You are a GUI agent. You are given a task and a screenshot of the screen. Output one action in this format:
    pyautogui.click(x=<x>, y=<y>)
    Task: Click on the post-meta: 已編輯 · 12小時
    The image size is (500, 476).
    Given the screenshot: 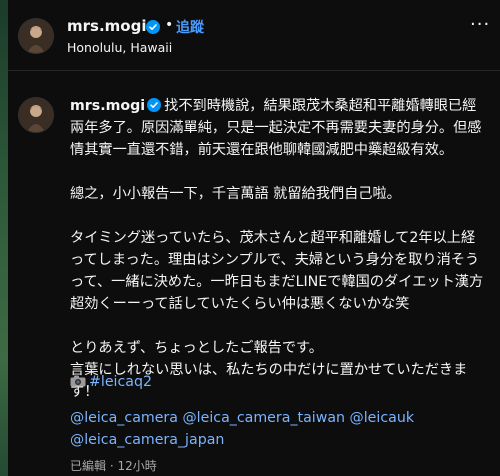 What is the action you would take?
    pyautogui.click(x=113, y=466)
    